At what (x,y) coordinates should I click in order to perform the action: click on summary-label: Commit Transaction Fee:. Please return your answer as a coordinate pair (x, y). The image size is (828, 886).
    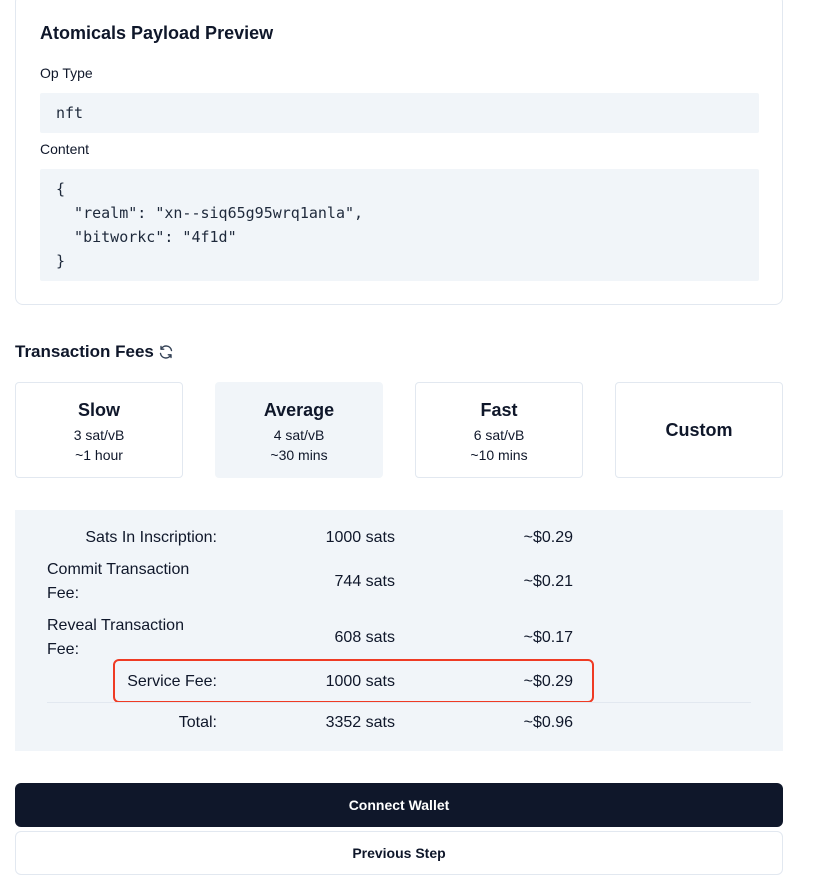
    Looking at the image, I should click on (118, 581).